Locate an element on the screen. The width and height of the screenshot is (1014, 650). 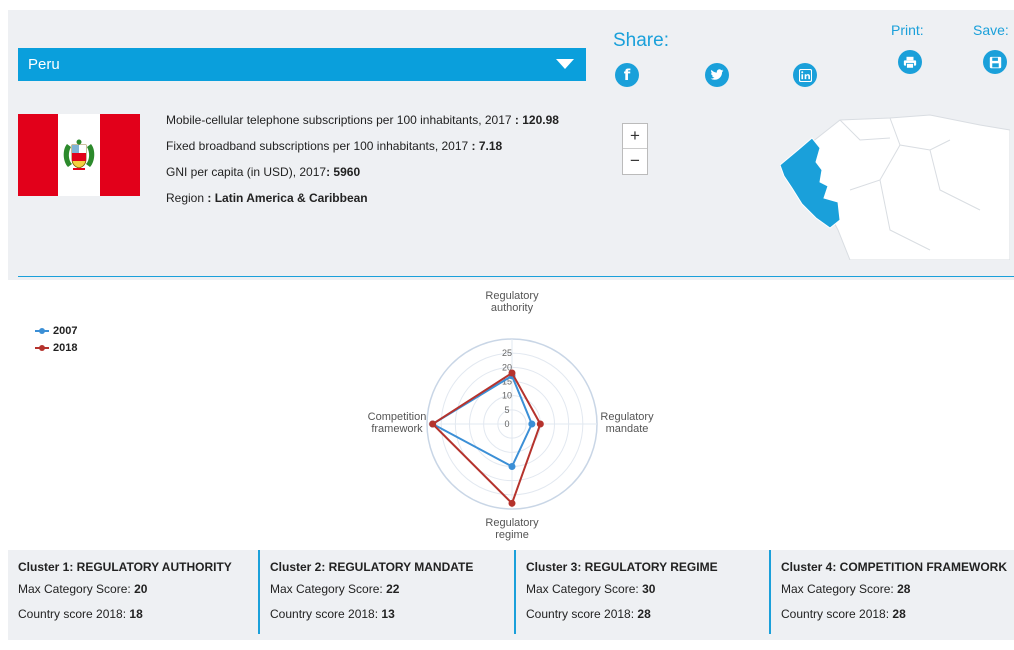
section-divider is located at coordinates (516, 276).